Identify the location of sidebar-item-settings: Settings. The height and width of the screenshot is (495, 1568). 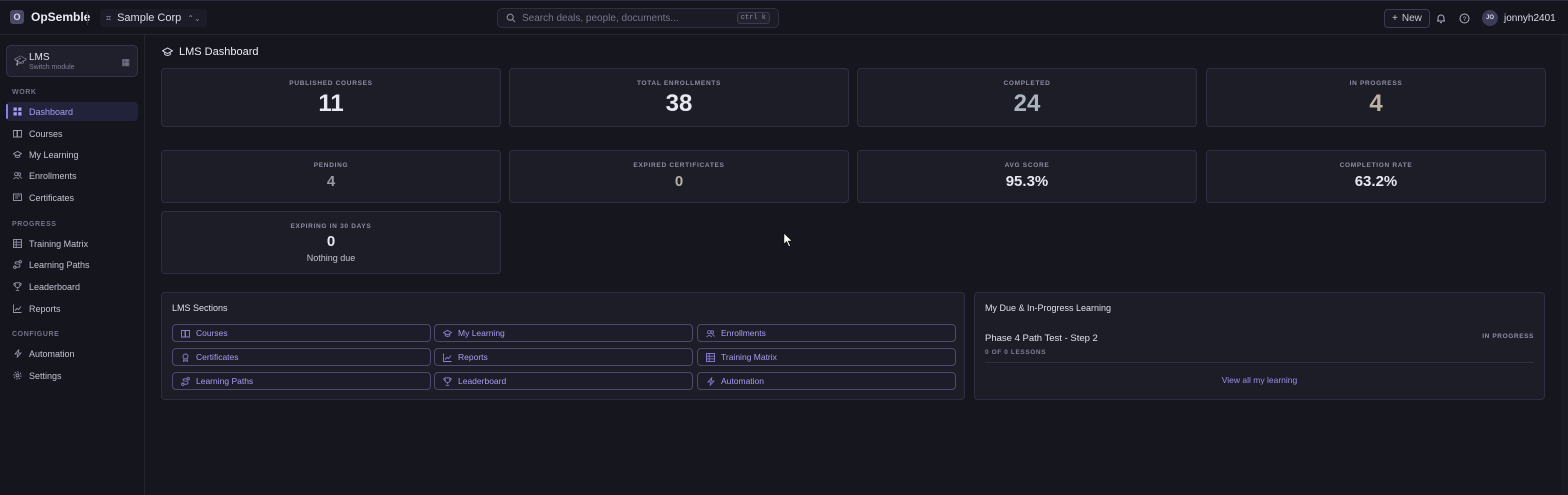
(72, 375).